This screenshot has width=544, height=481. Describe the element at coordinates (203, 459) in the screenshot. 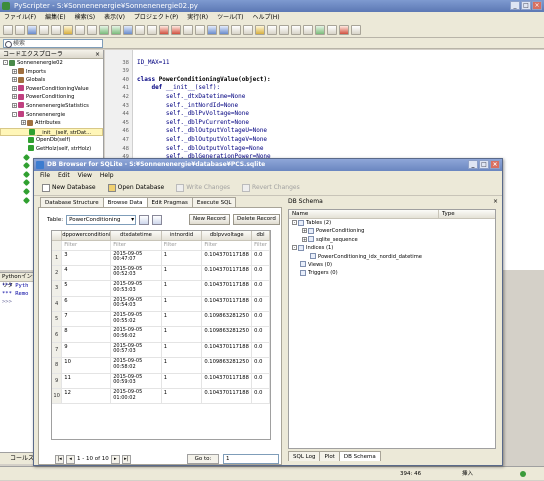

I see `goto-button: Go to:` at that location.